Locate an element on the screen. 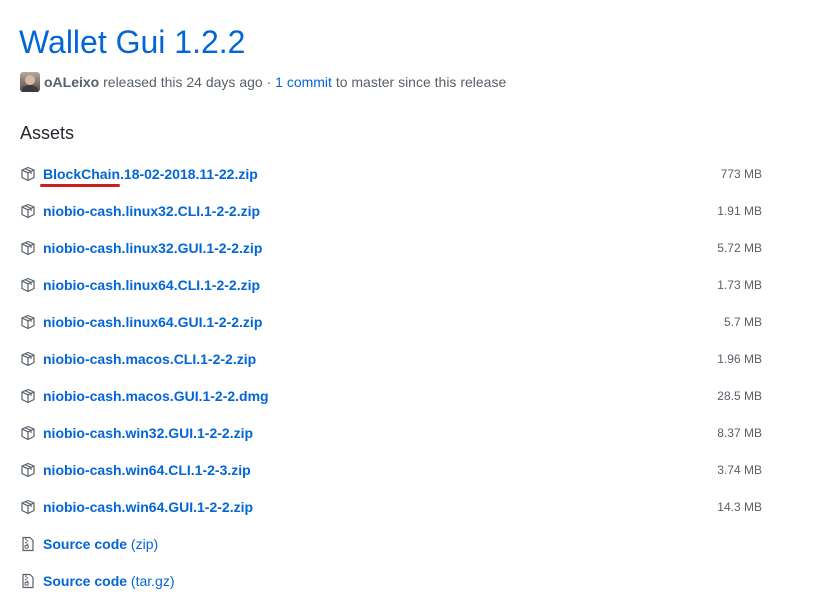  assets-heading: Assets is located at coordinates (47, 133).